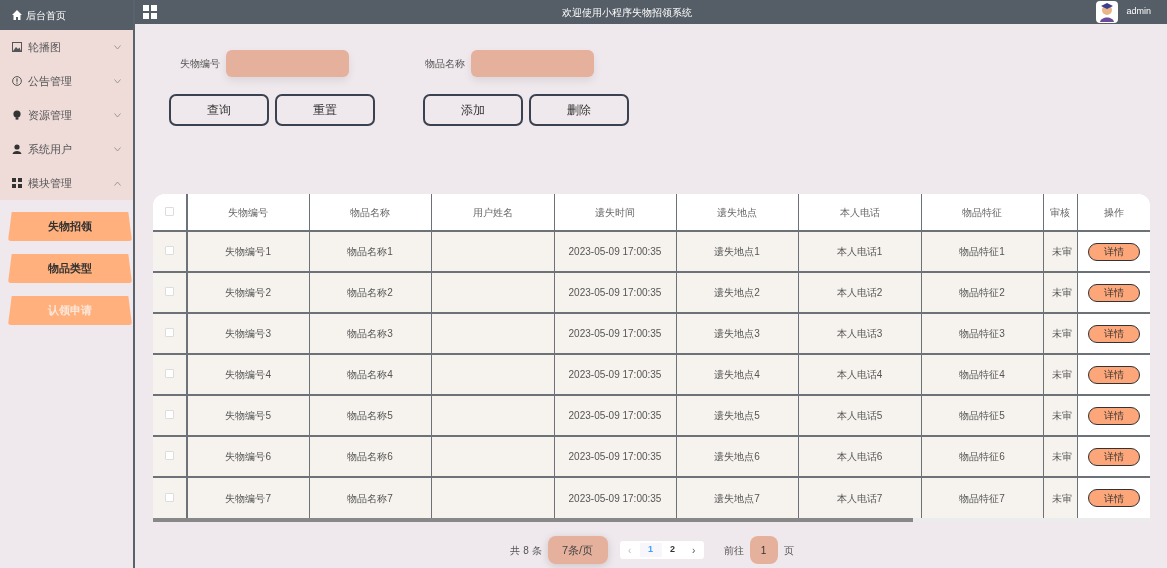 This screenshot has height=568, width=1167. Describe the element at coordinates (693, 550) in the screenshot. I see `next-button: ›` at that location.